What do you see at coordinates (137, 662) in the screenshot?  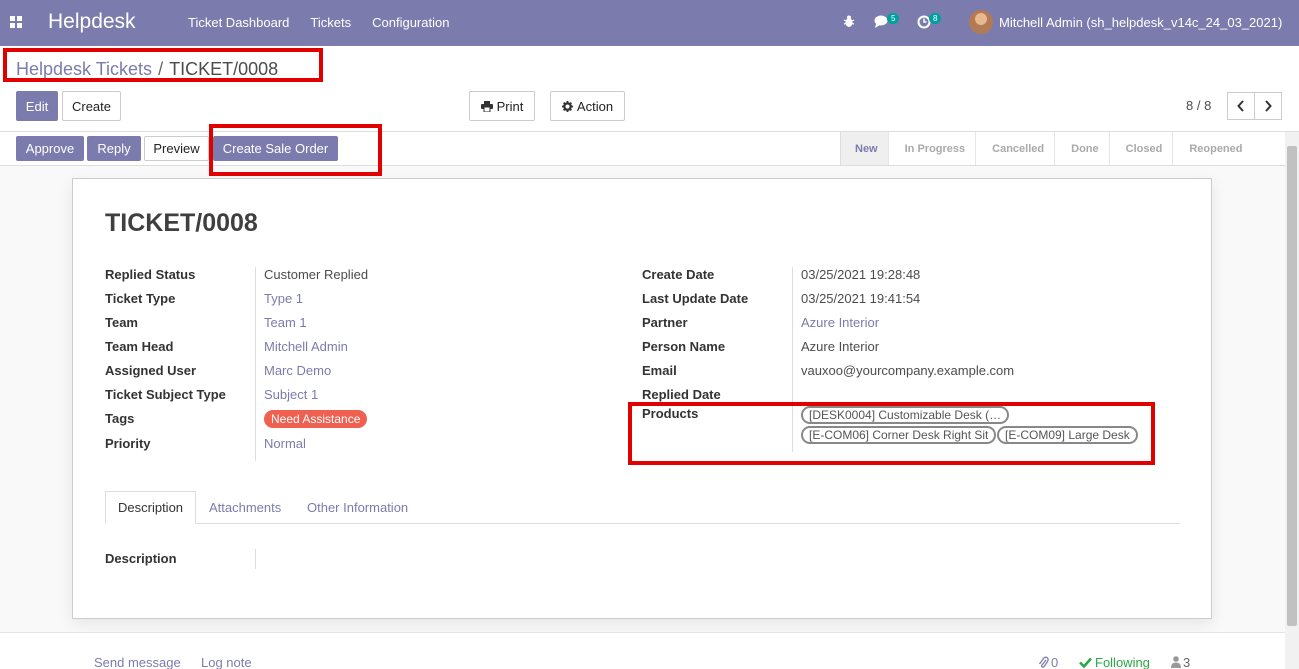 I see `send-message-button: Send message` at bounding box center [137, 662].